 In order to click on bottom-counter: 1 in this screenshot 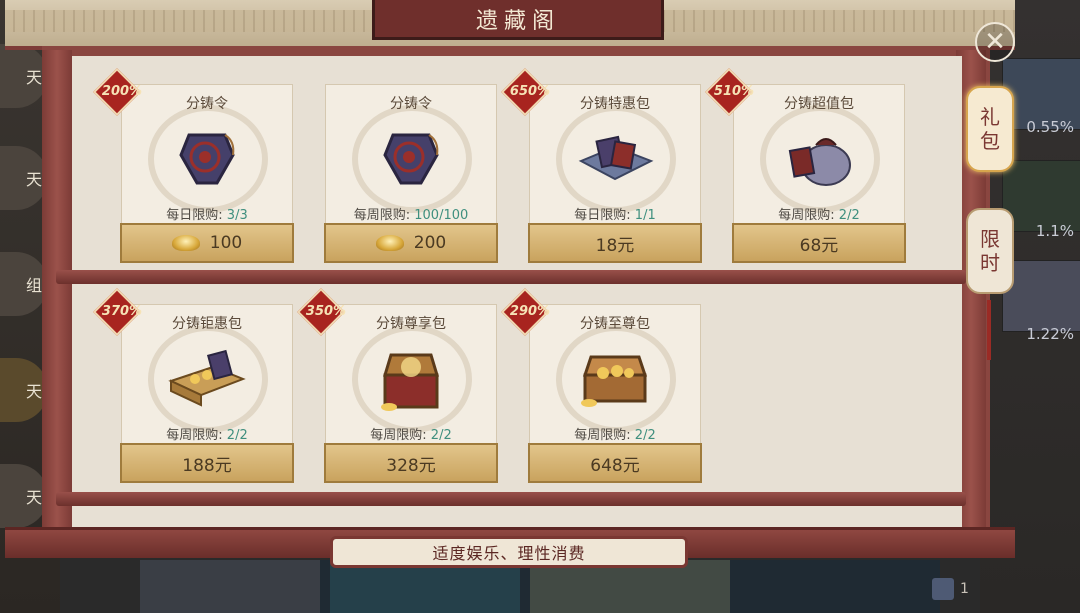, I will do `click(950, 589)`.